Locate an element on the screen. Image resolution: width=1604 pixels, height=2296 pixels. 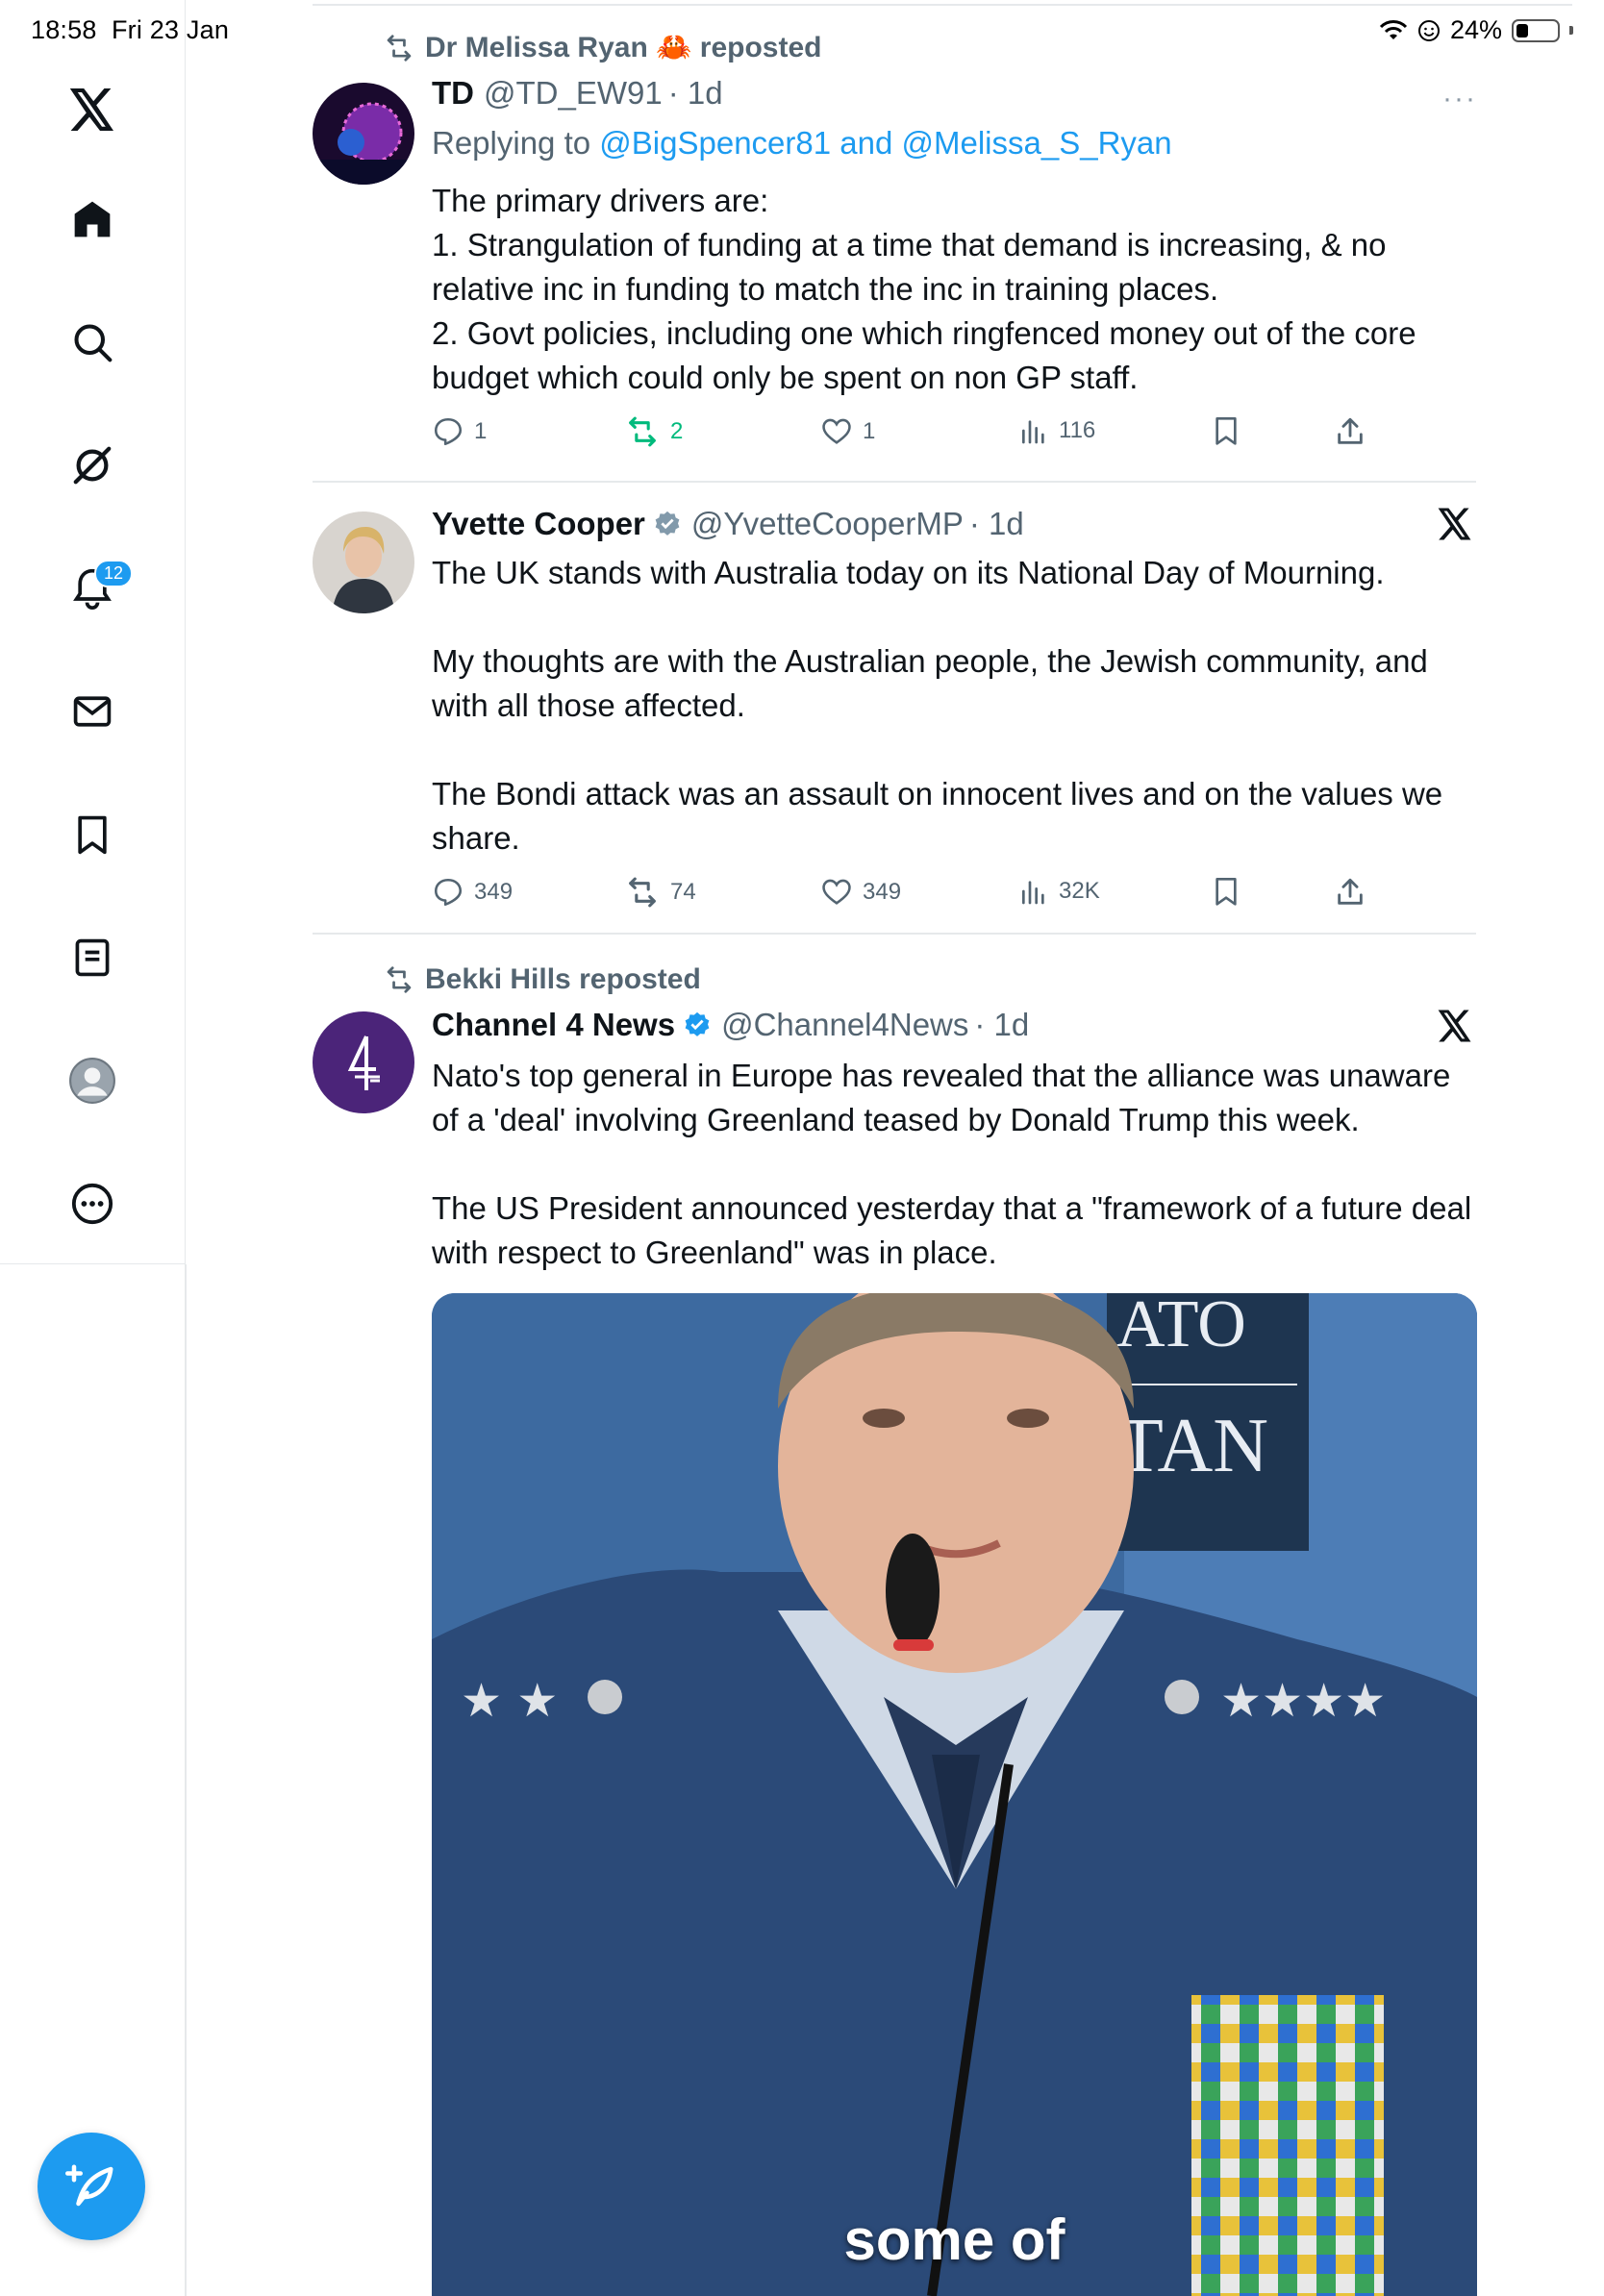
nato-sign-bottom: TAN is located at coordinates (1192, 1446).